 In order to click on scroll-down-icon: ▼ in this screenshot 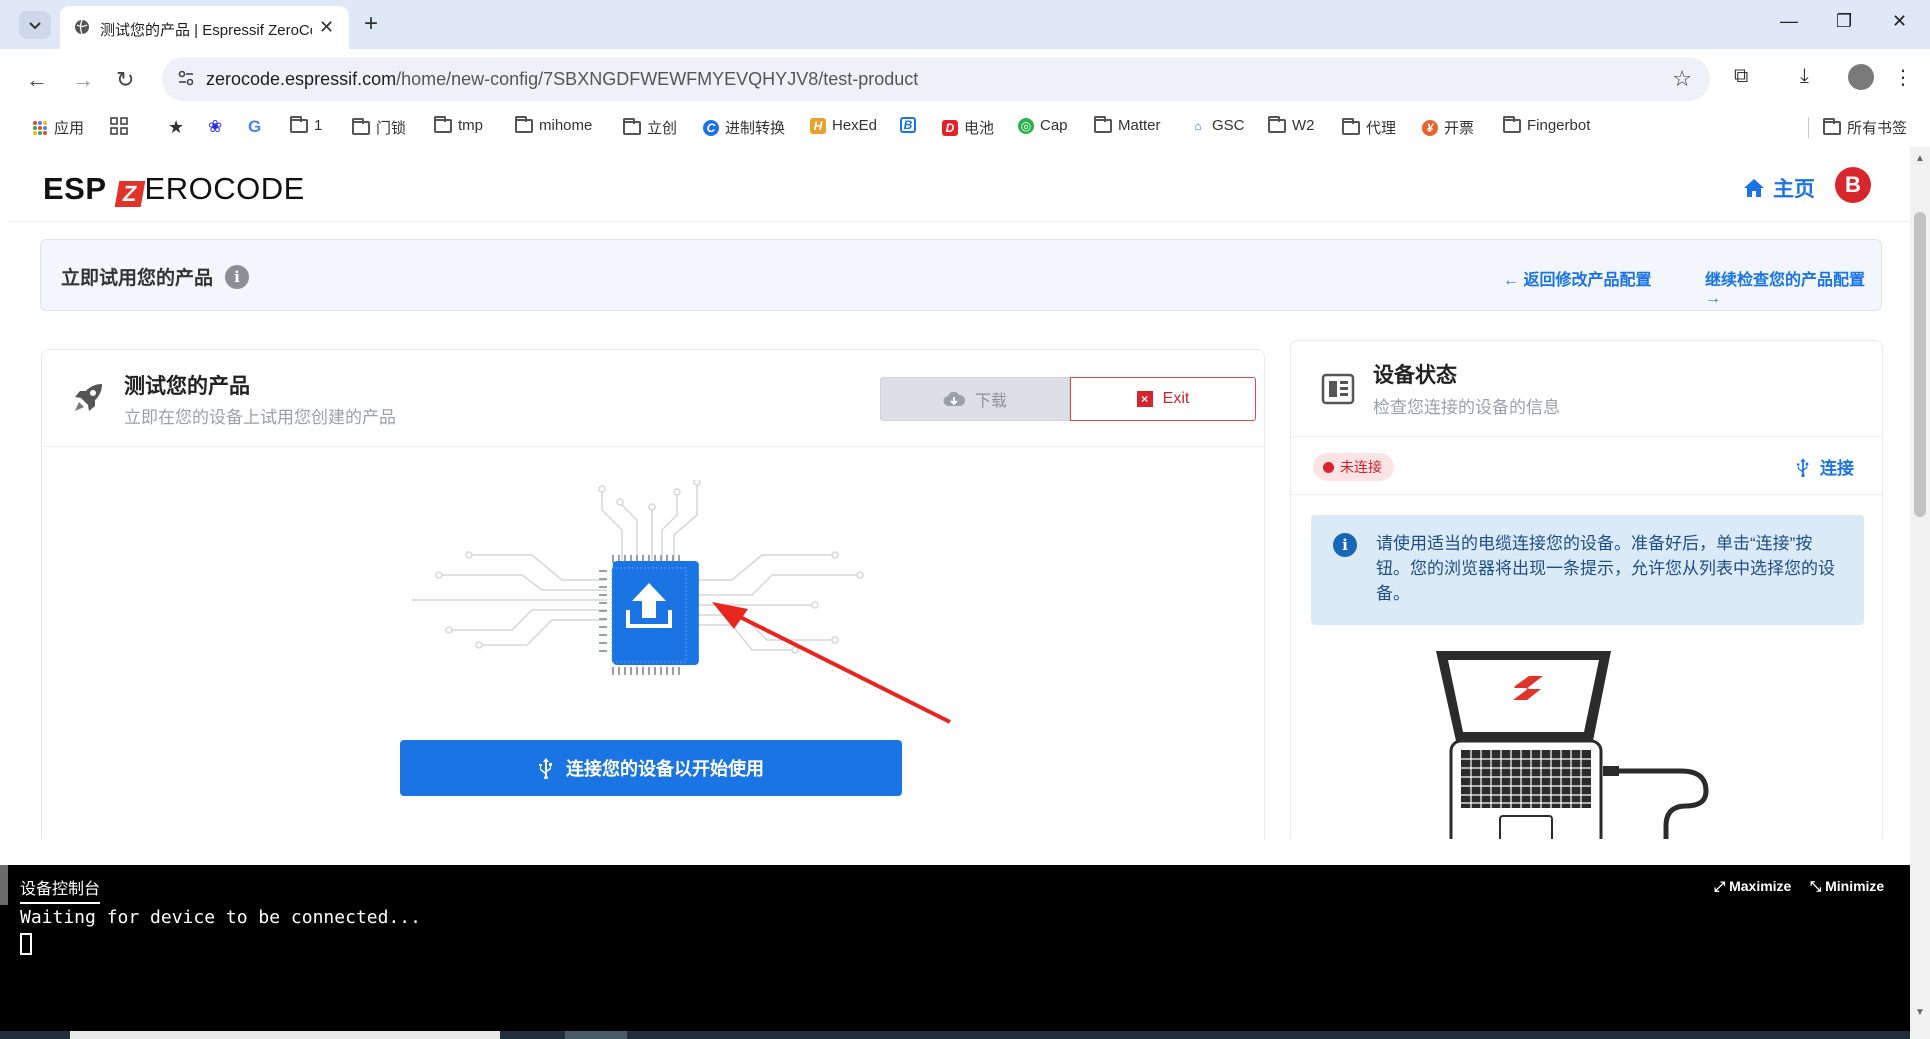, I will do `click(1920, 1012)`.